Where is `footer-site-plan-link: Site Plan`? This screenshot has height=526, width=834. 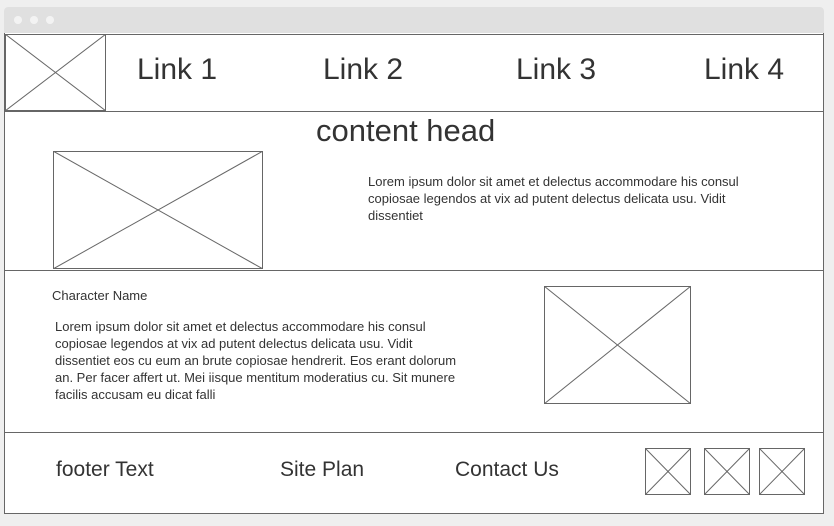 footer-site-plan-link: Site Plan is located at coordinates (322, 470).